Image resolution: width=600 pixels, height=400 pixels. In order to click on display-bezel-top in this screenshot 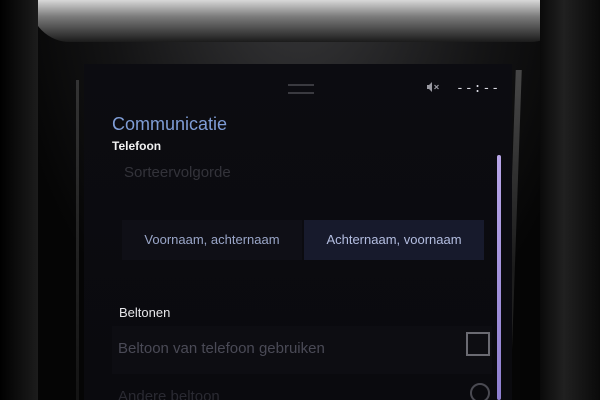, I will do `click(300, 21)`.